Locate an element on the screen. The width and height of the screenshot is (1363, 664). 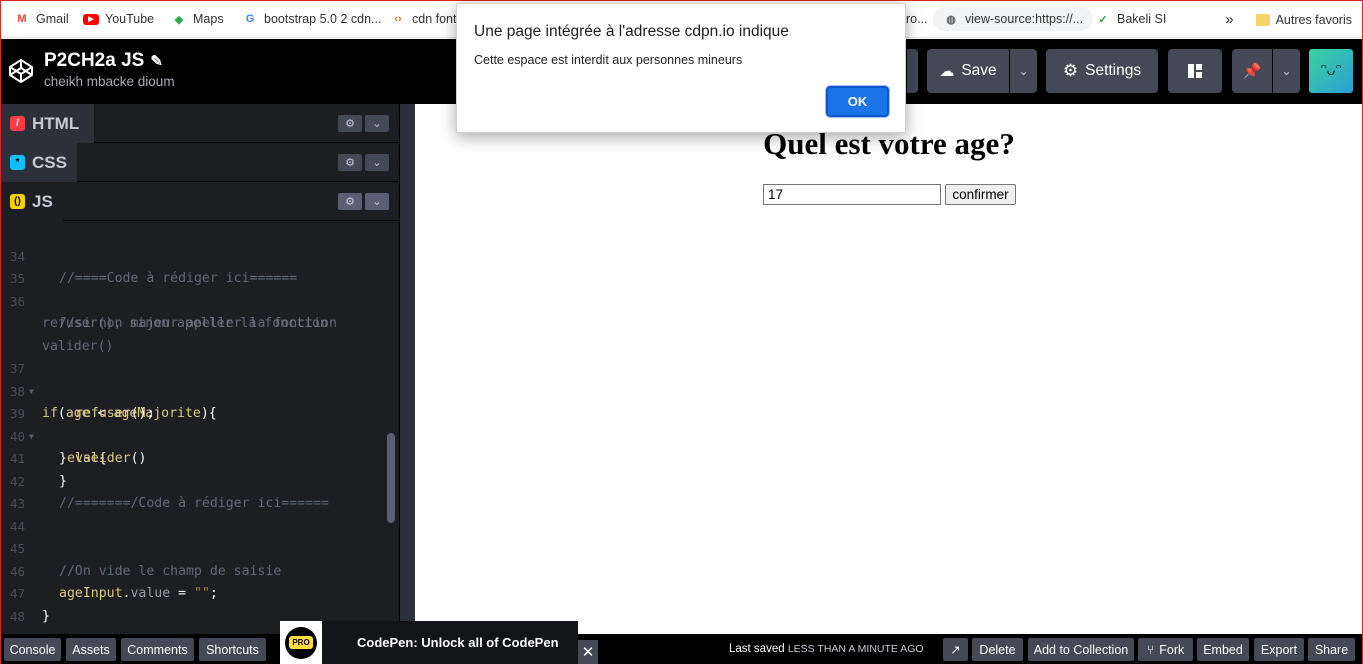
js-panel-controls: ⚙ ⌄ is located at coordinates (363, 201).